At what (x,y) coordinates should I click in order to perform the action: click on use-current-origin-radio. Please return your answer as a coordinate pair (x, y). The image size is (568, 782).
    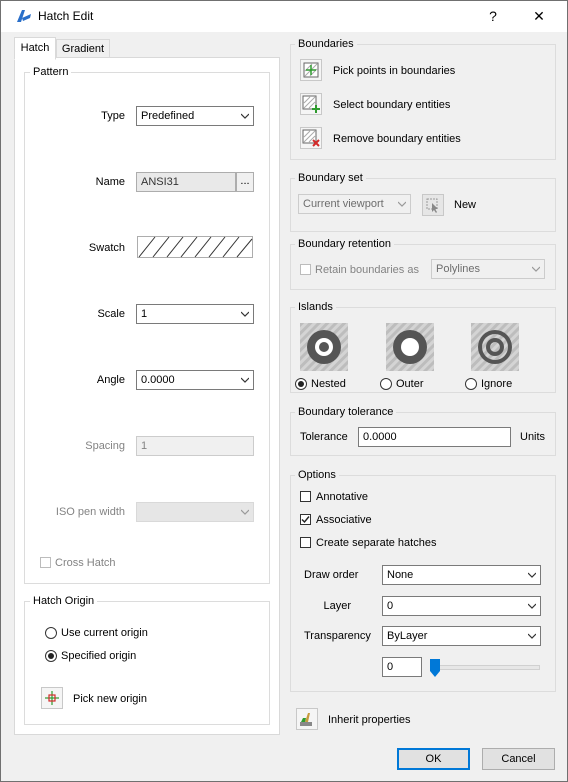
    Looking at the image, I should click on (51, 633).